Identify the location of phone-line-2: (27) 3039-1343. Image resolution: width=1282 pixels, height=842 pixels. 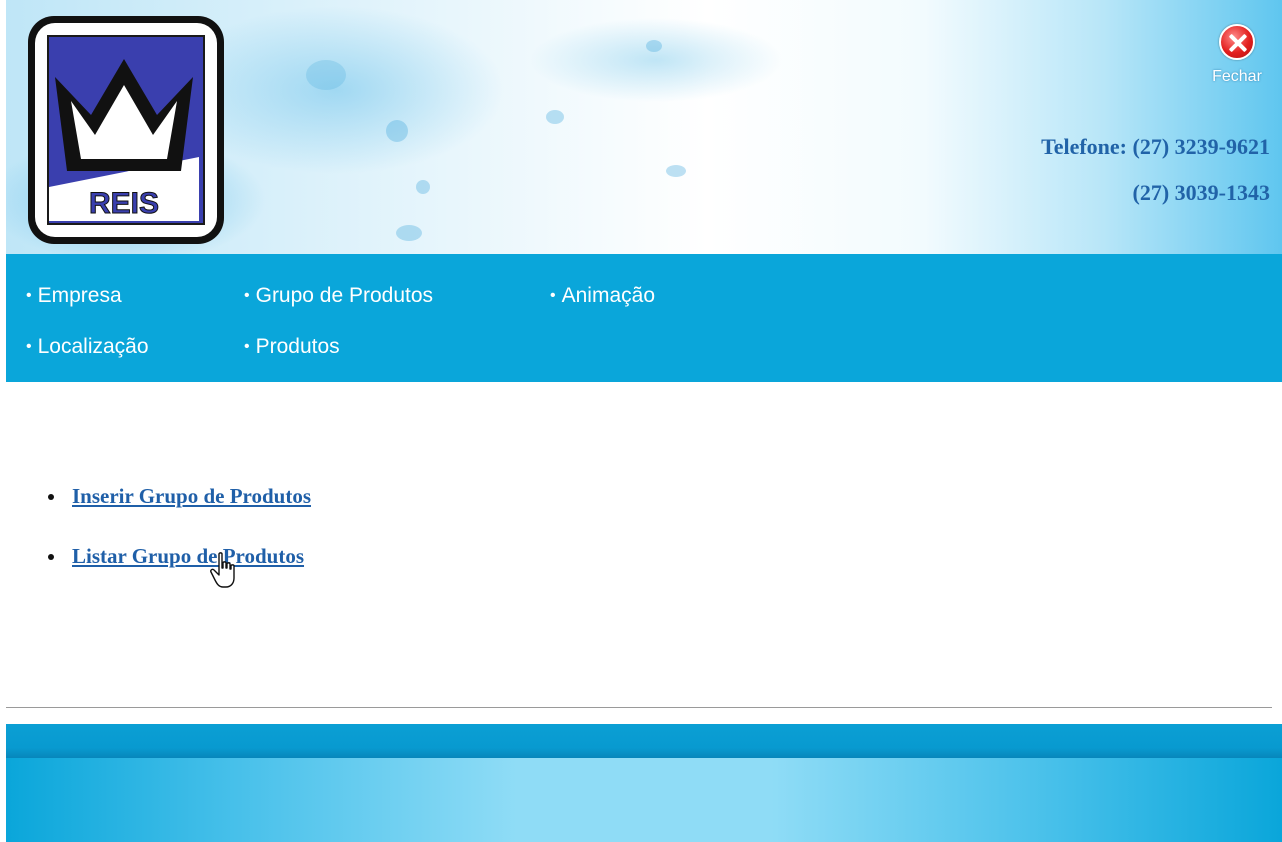
(1201, 192).